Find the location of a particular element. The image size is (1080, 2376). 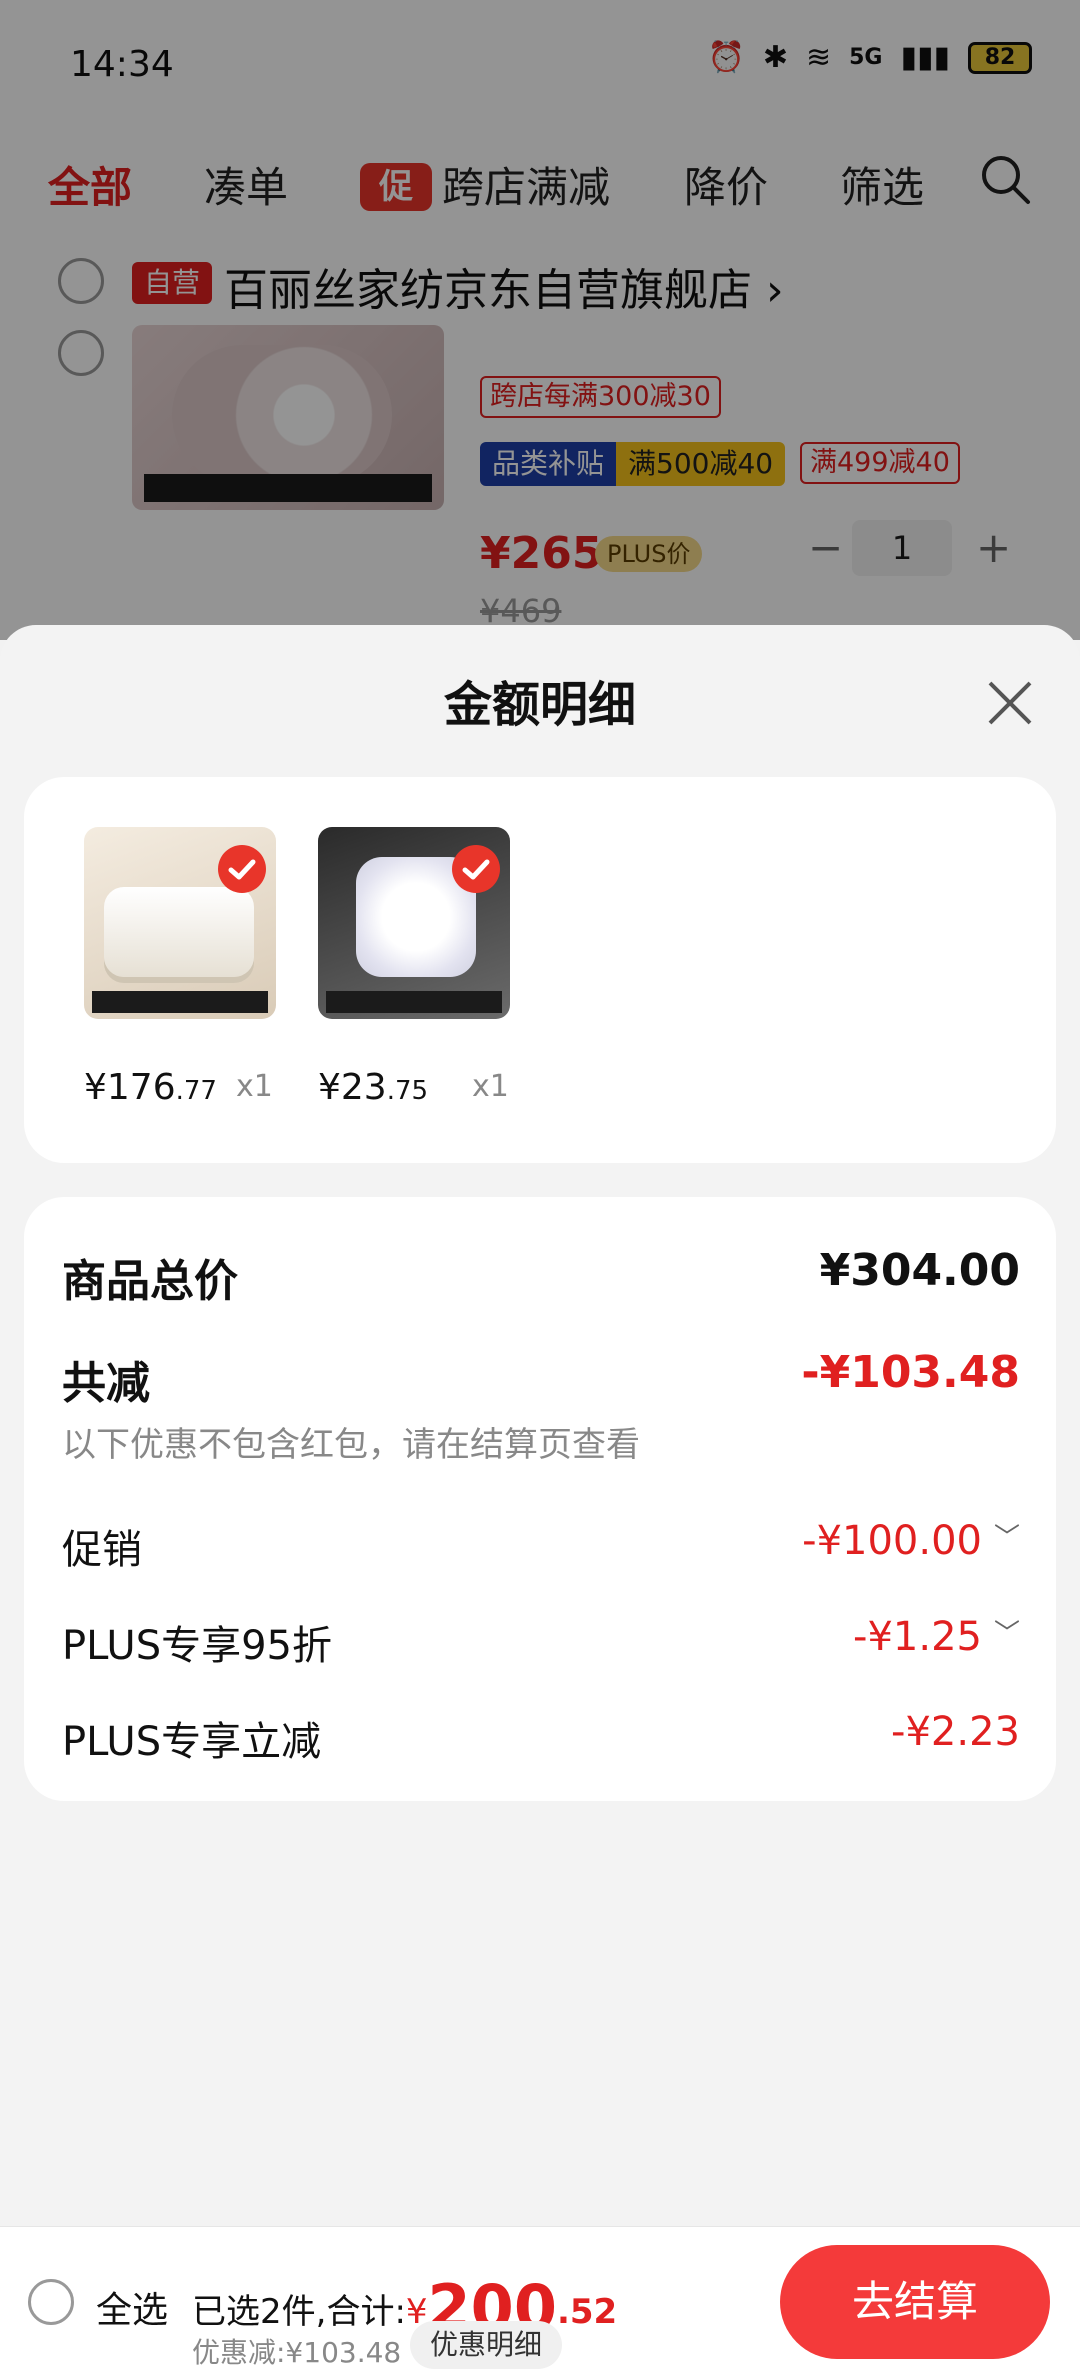

checkout-bar: 全选 已选2件,合计:¥200.52 优惠减:¥103.48 优惠明细 去结算 is located at coordinates (540, 2301).